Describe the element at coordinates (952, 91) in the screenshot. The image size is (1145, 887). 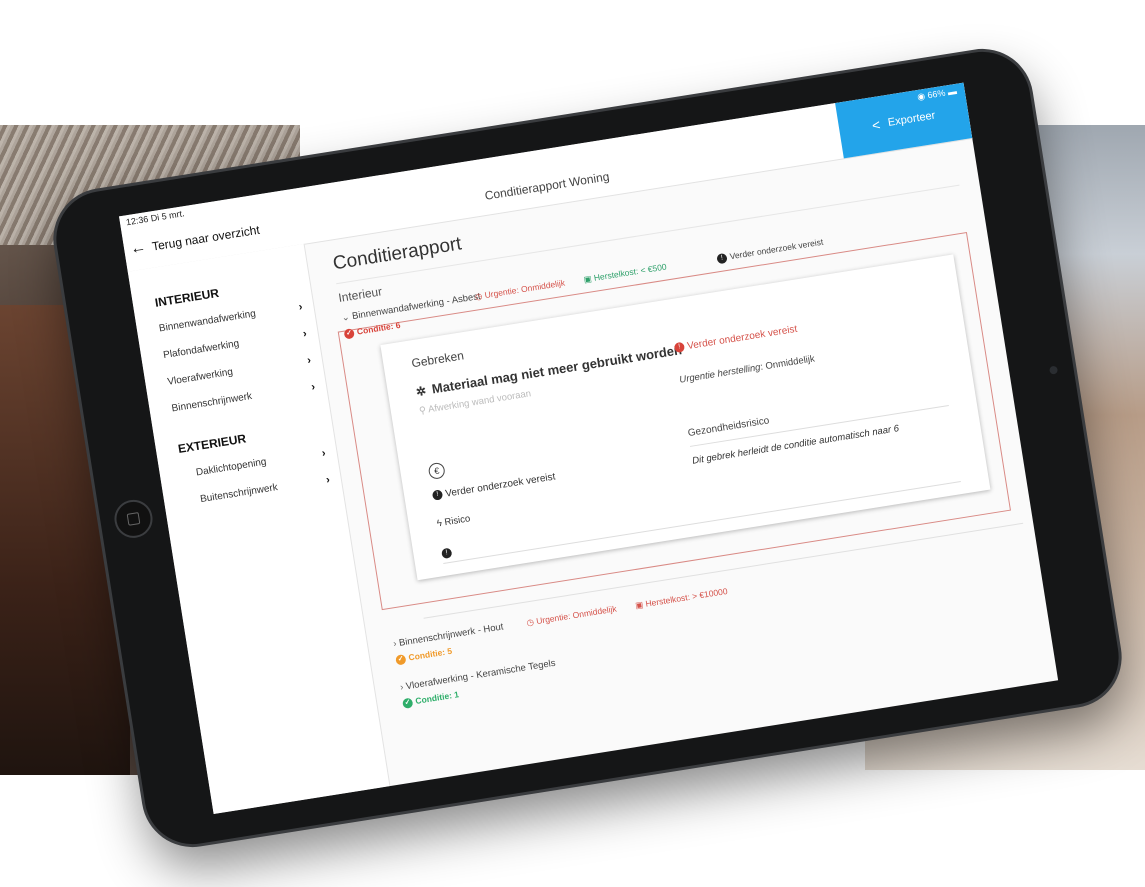
I see `battery-icon: ▬` at that location.